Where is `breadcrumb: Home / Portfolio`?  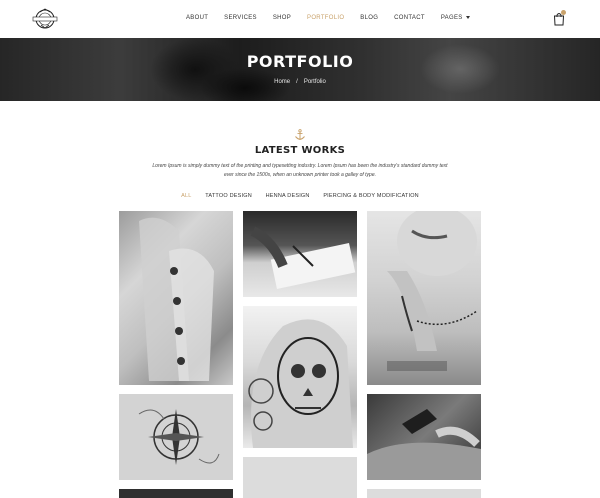
breadcrumb: Home / Portfolio is located at coordinates (300, 82).